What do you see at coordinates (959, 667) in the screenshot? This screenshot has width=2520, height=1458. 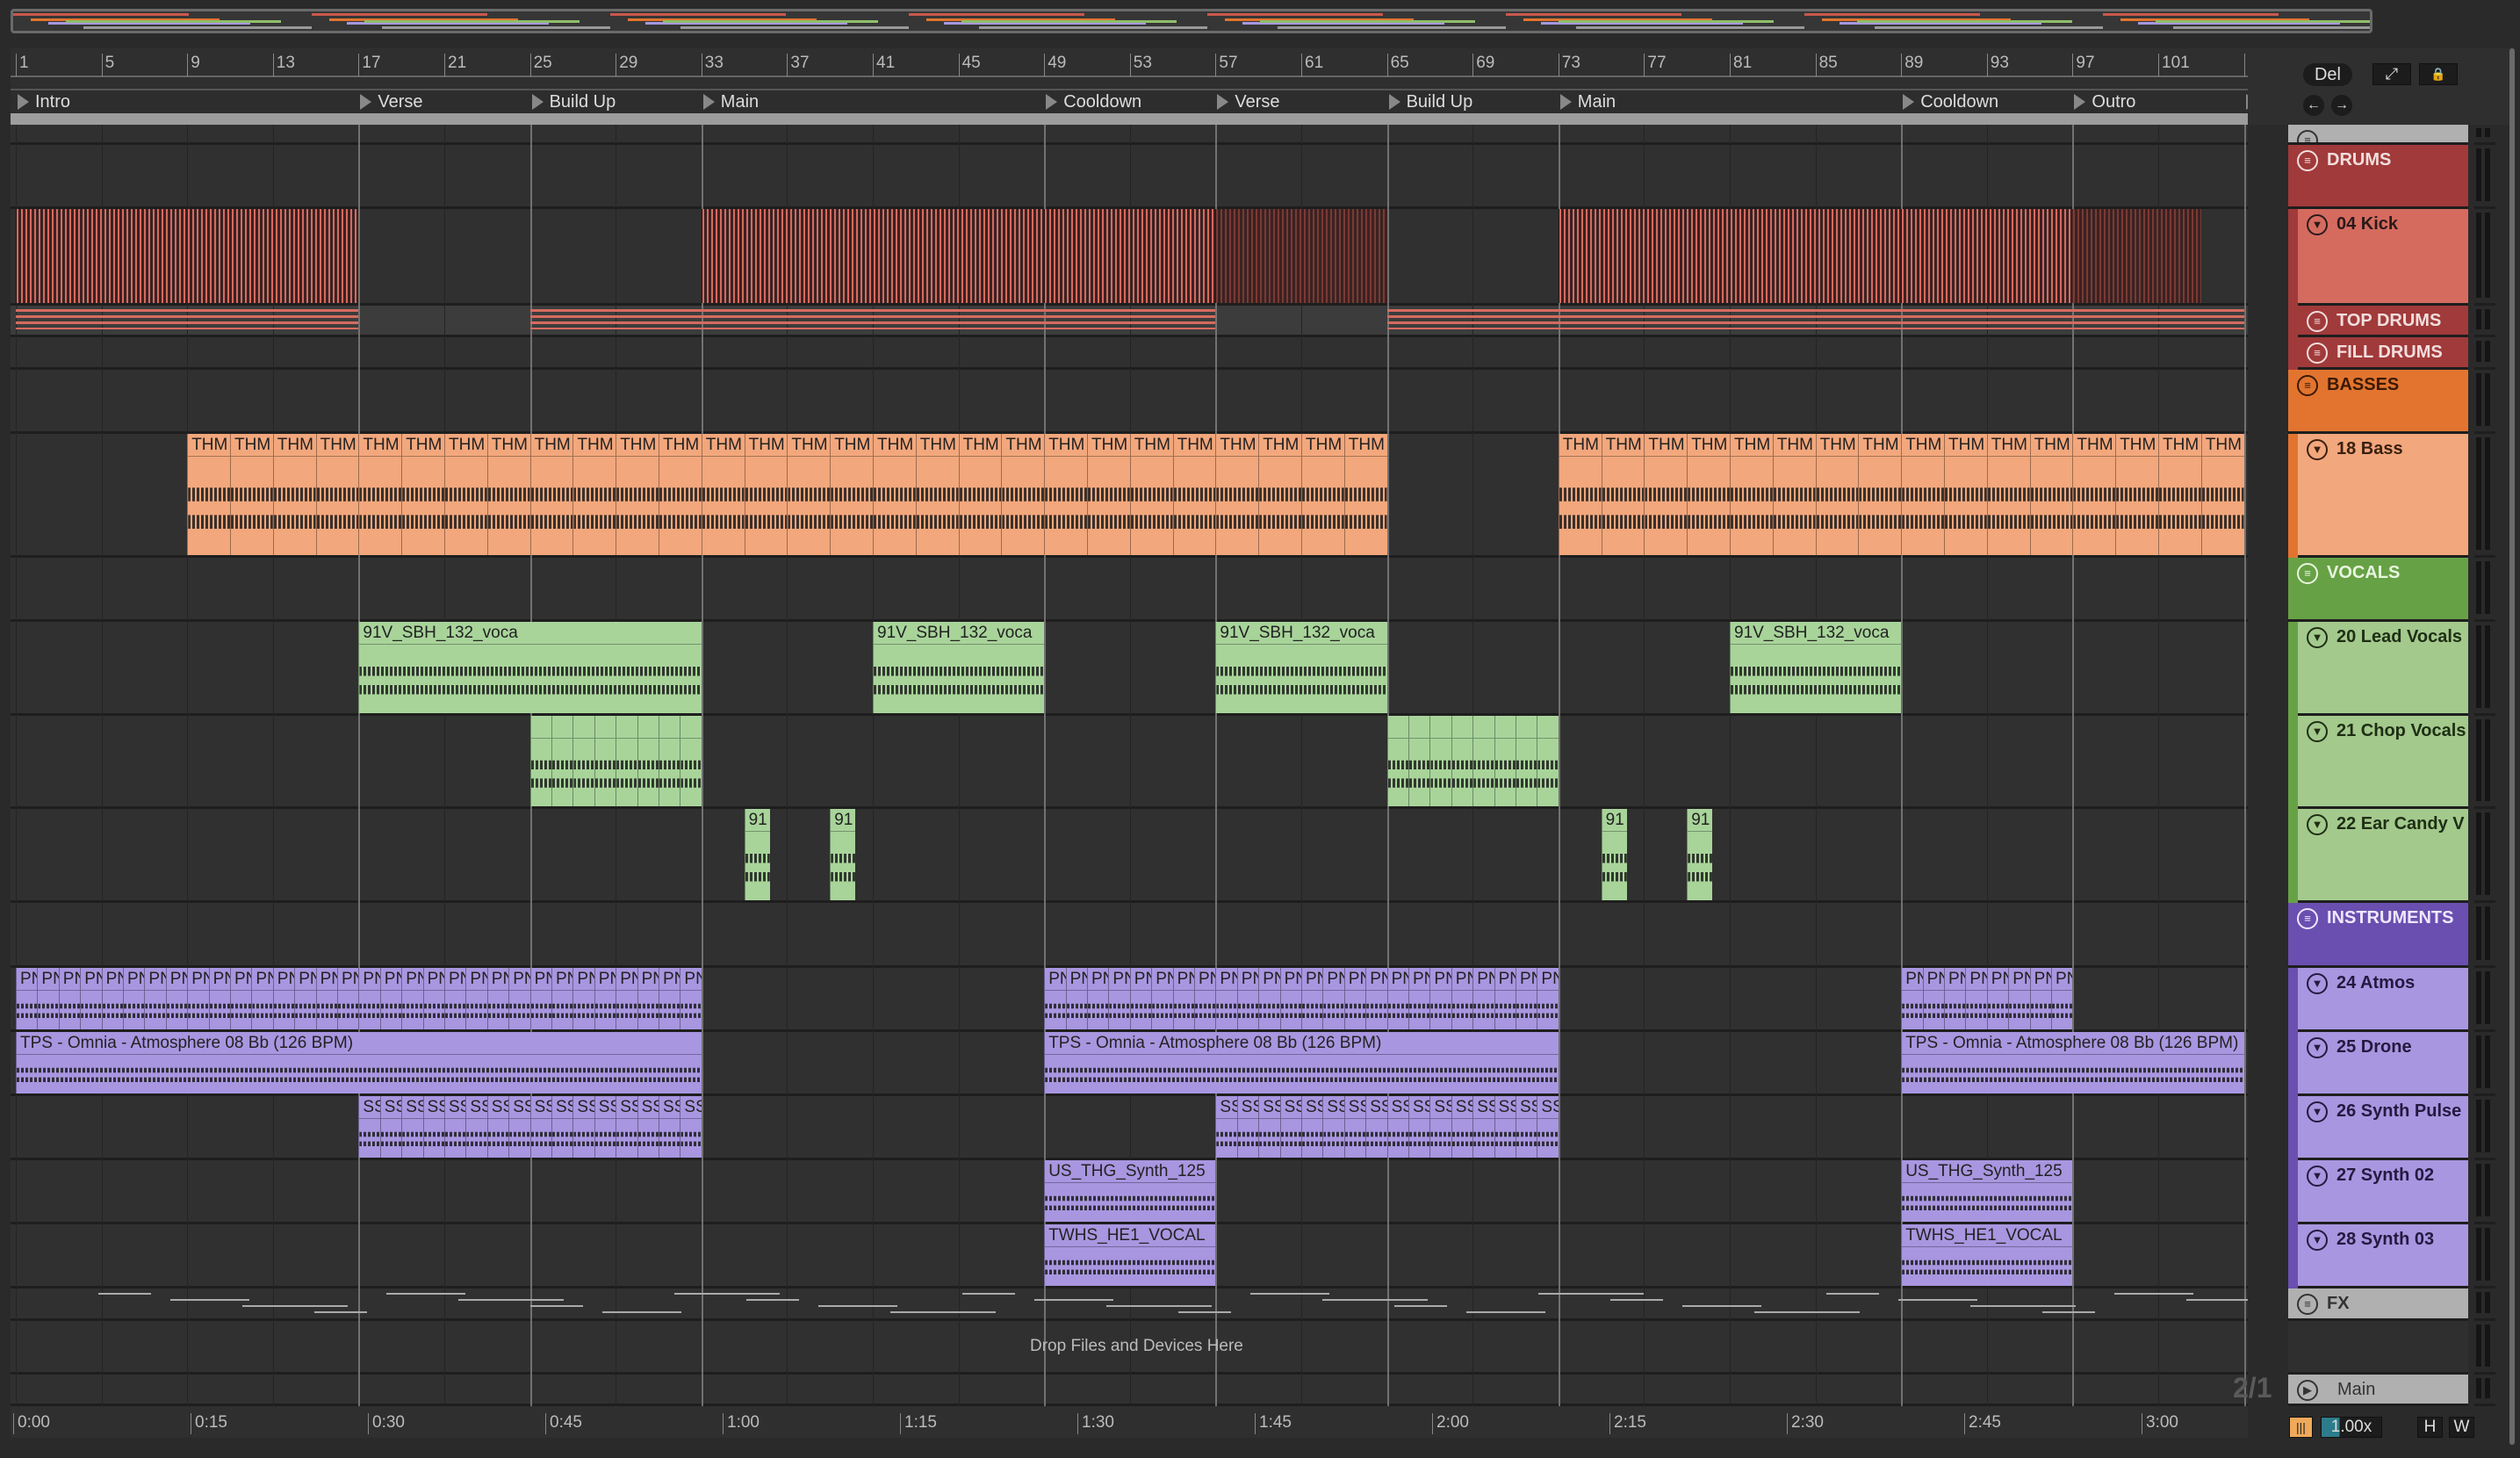 I see `audio-clip: 91V_SBH_132_voca` at bounding box center [959, 667].